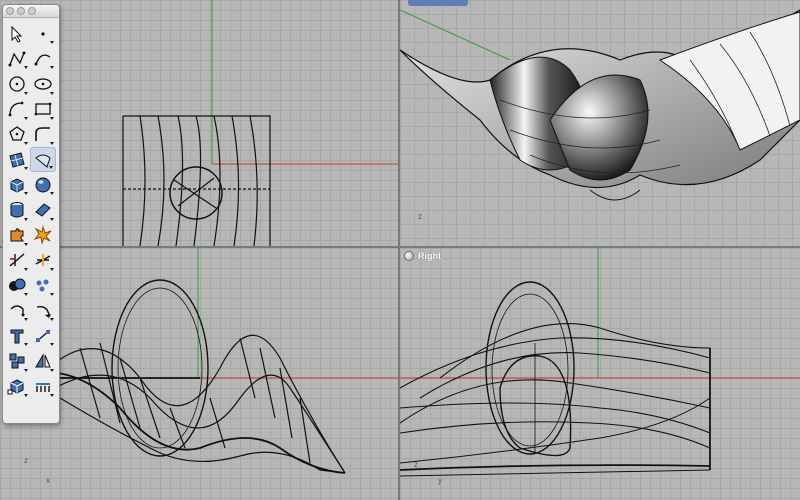  What do you see at coordinates (17, 83) in the screenshot?
I see `tool-button-circle` at bounding box center [17, 83].